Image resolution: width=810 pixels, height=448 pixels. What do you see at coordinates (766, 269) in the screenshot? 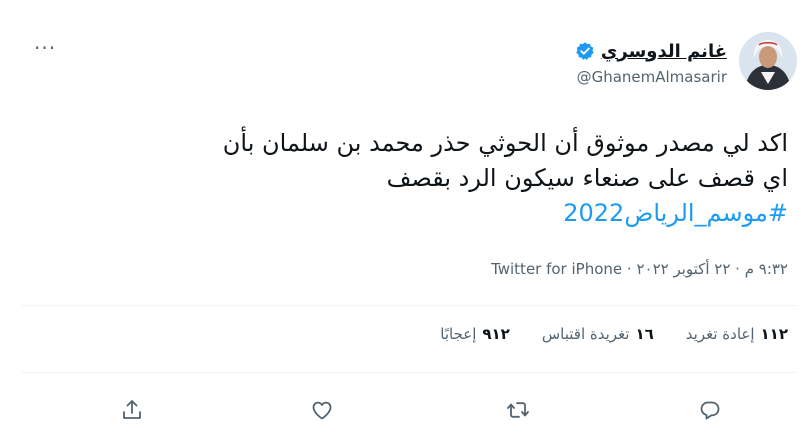
I see `tweet-time: ٩:٣٢ م` at bounding box center [766, 269].